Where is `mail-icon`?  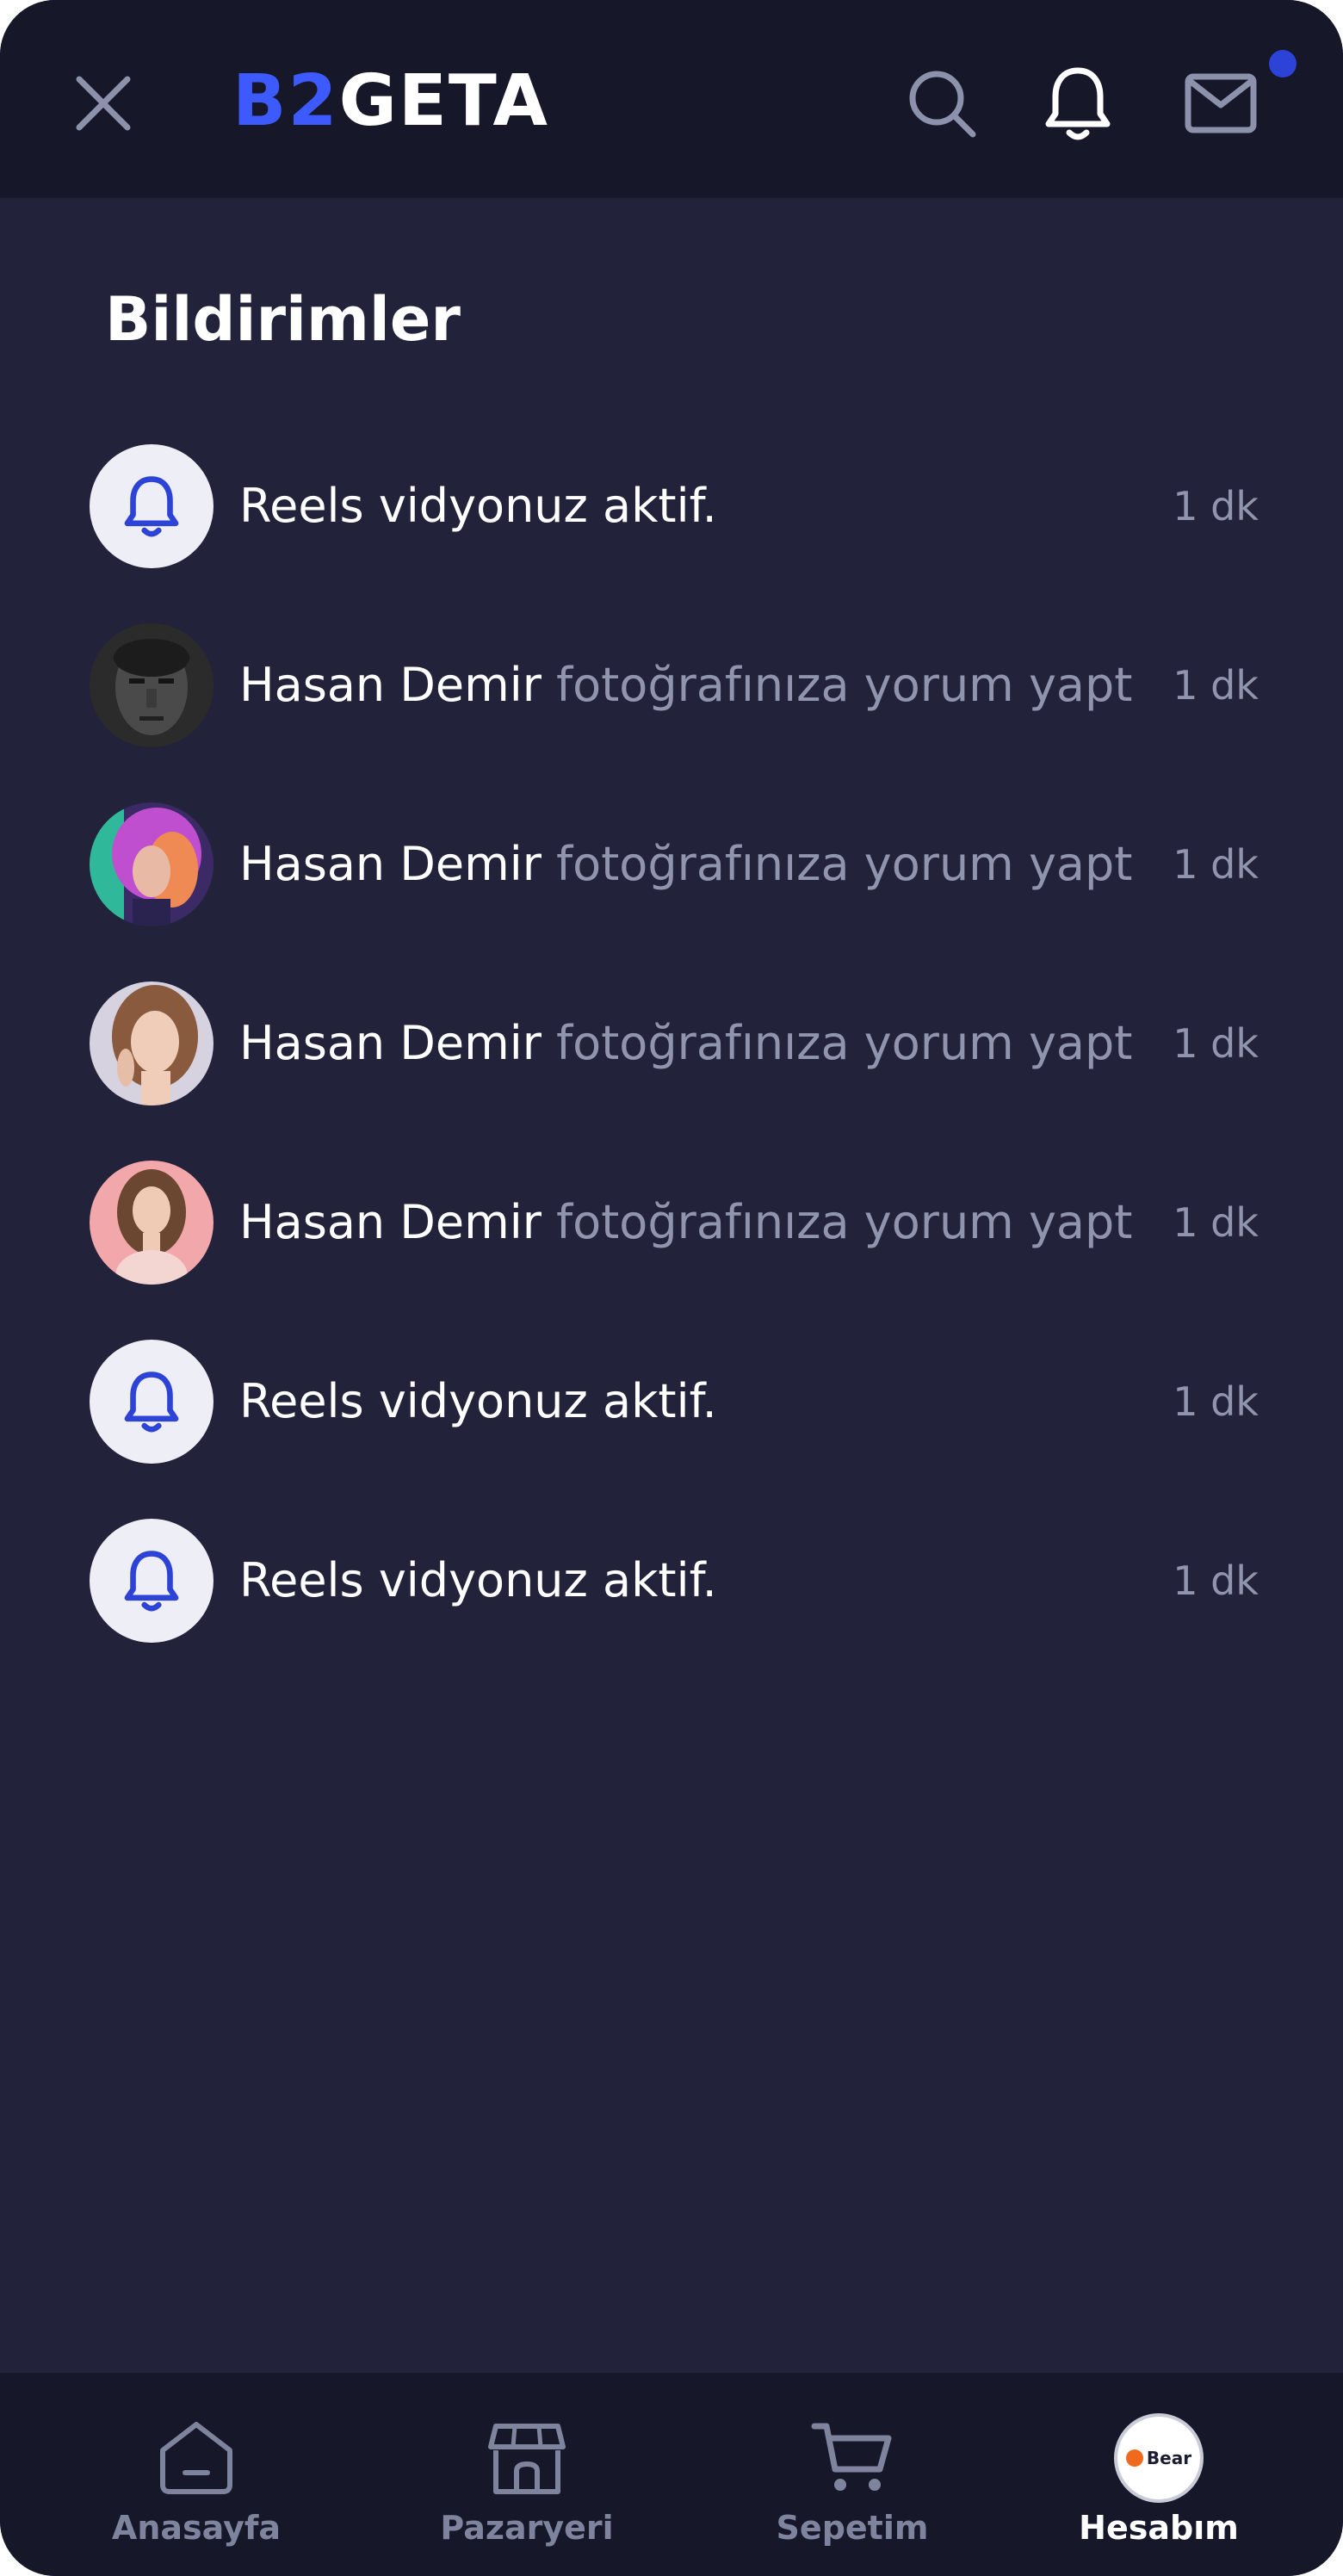
mail-icon is located at coordinates (1221, 103).